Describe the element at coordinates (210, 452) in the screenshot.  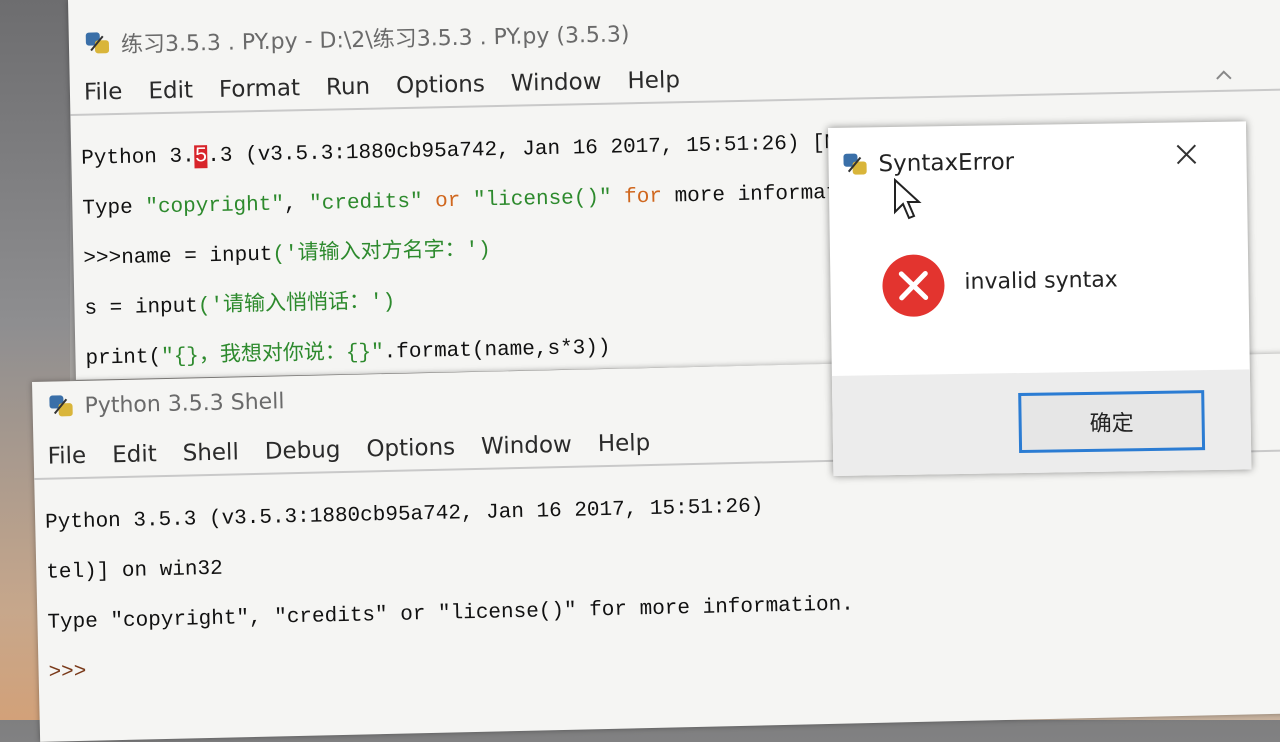
I see `menu-shell: Shell` at that location.